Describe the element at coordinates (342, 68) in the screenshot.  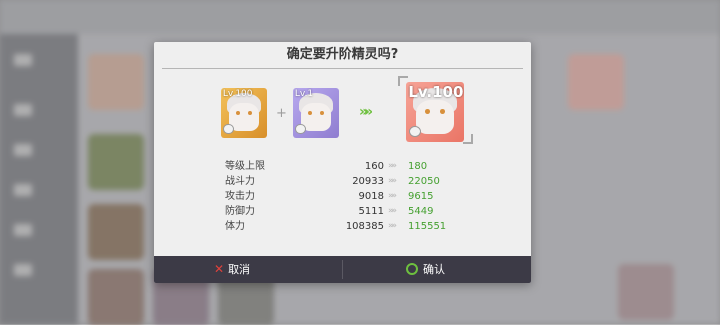
I see `title-divider` at that location.